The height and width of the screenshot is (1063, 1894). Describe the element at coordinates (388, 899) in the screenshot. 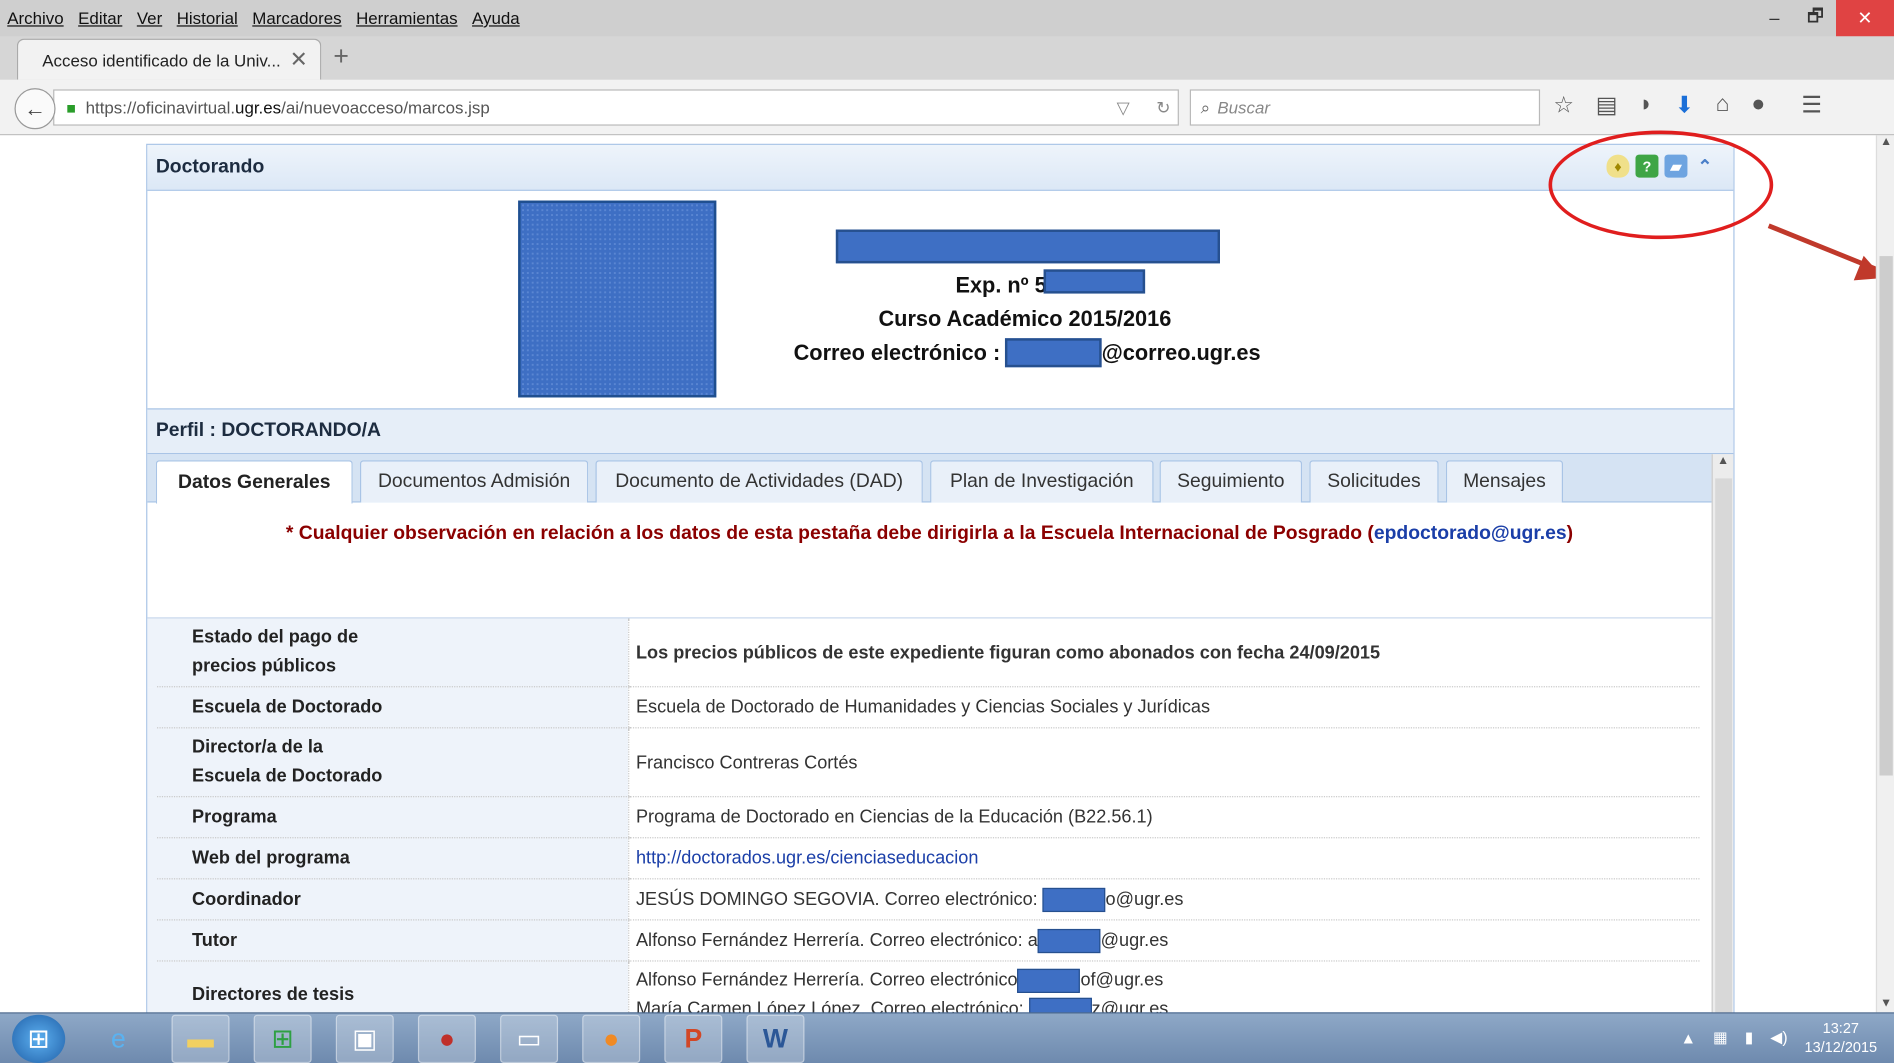

I see `row-key: Coordinador` at that location.